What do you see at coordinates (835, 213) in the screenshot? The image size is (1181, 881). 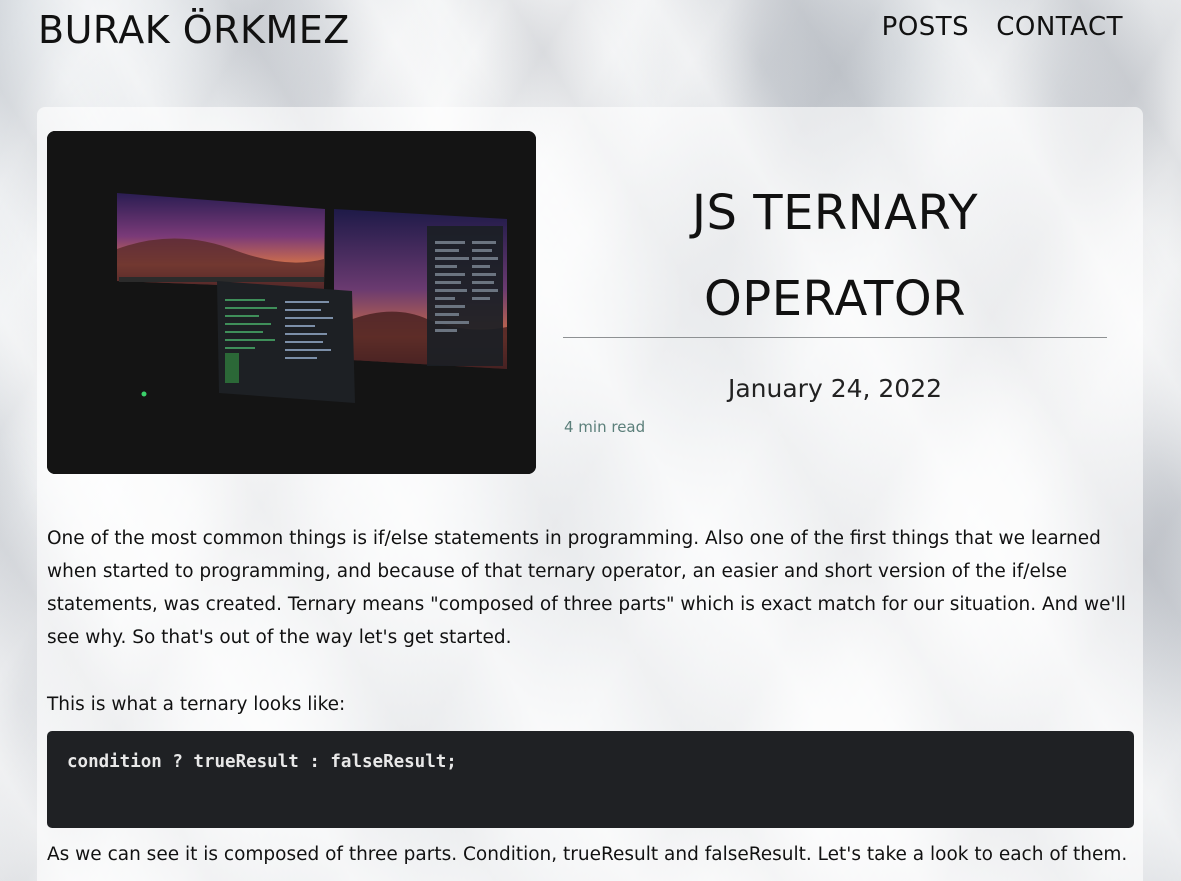 I see `post-title-line1: JS TERNARY` at bounding box center [835, 213].